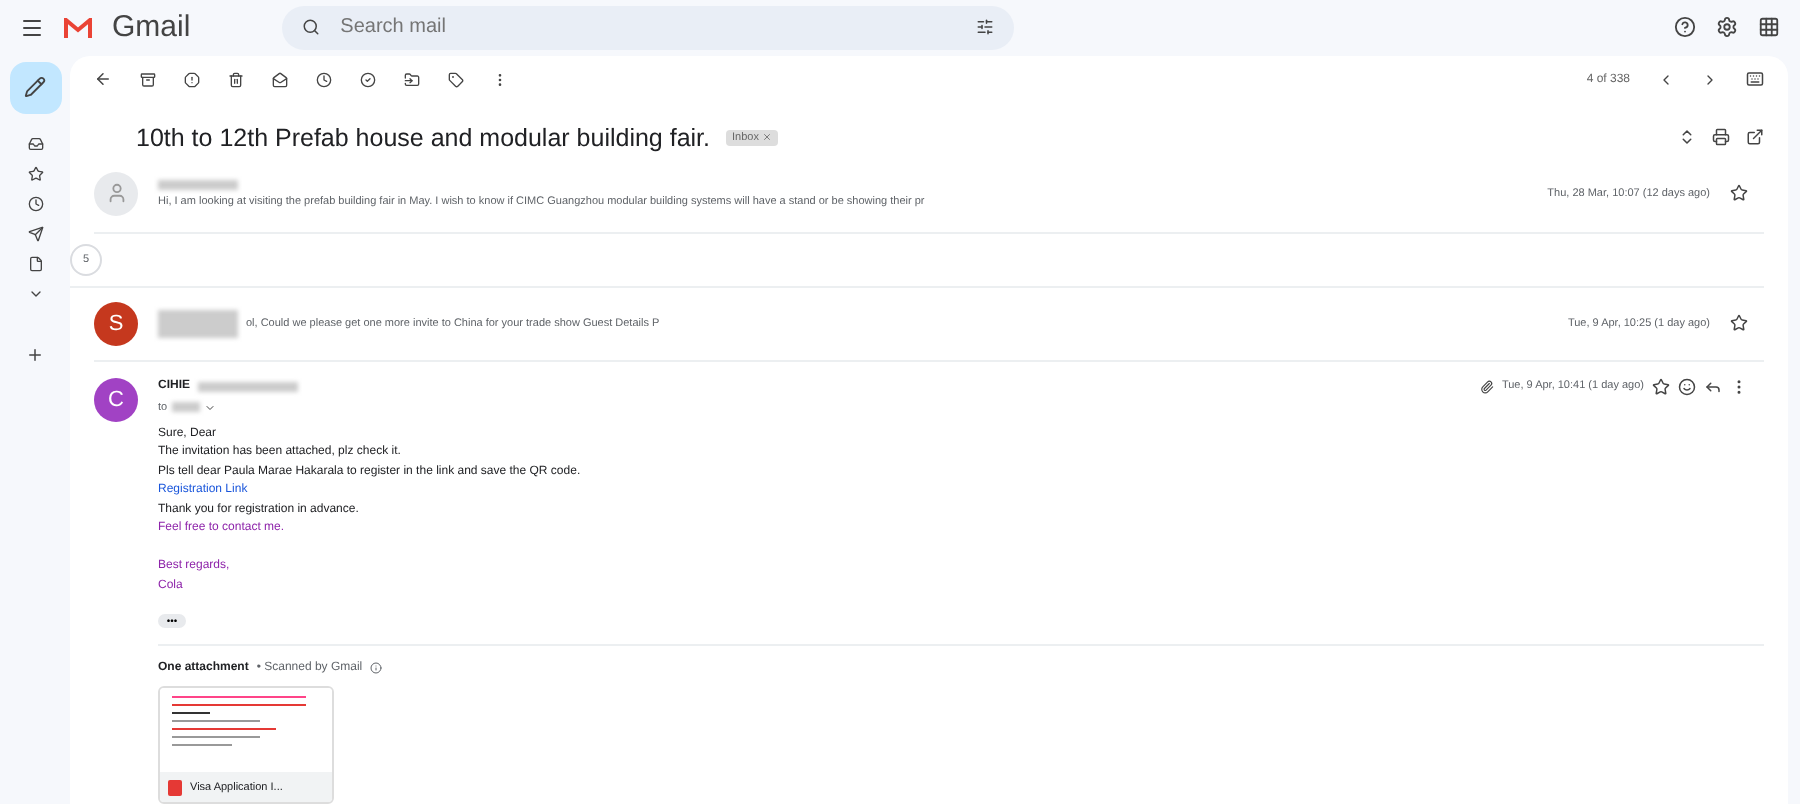  Describe the element at coordinates (1769, 27) in the screenshot. I see `apps-grid-icon` at that location.